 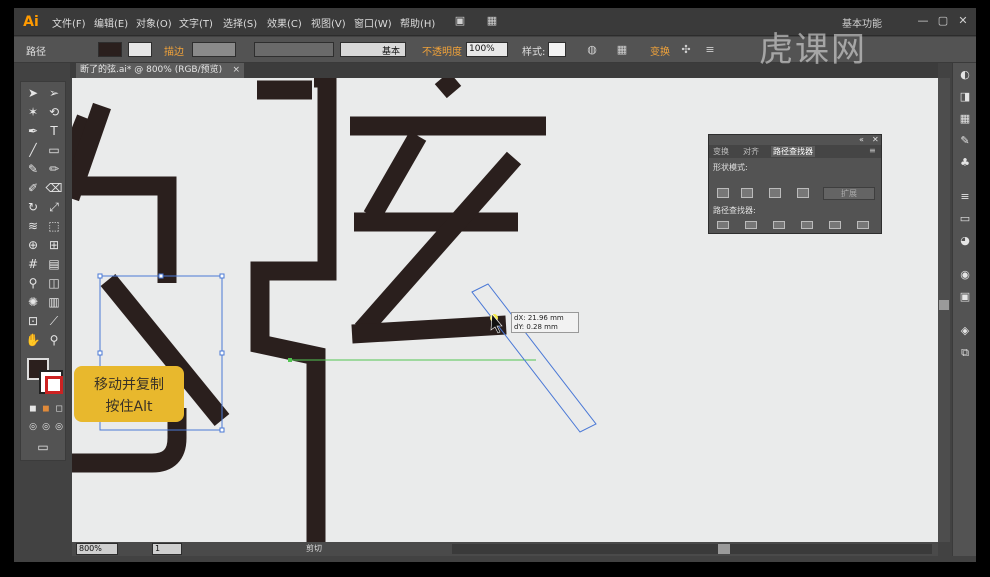 I want to click on tab-align: 对齐, so click(x=751, y=151).